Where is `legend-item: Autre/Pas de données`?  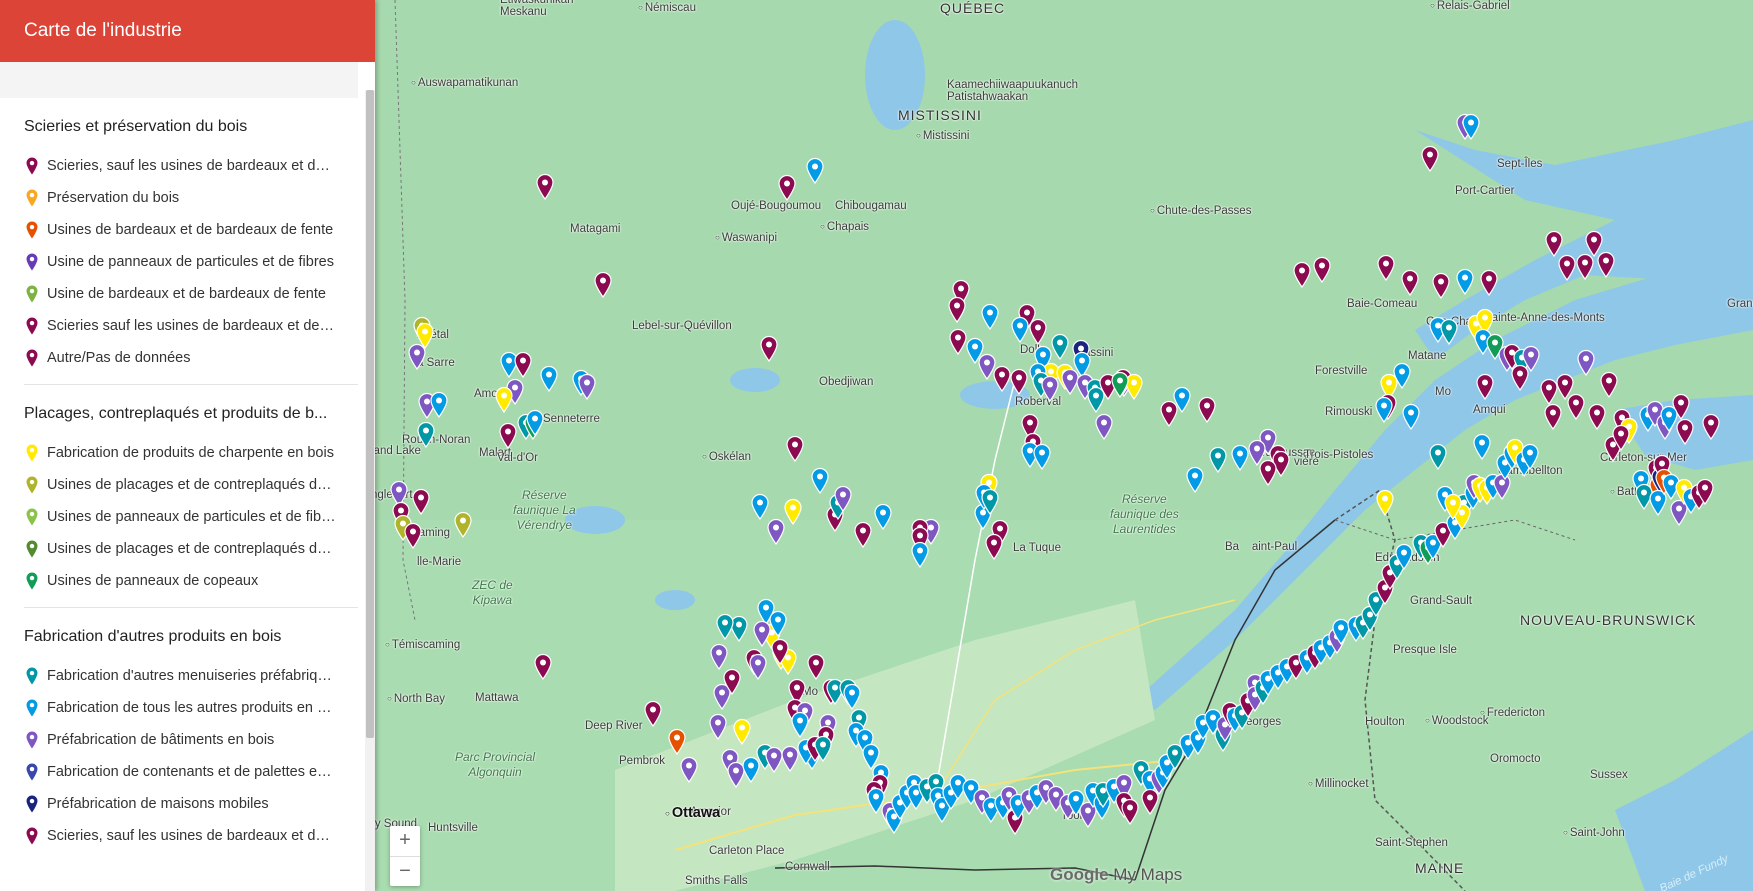 legend-item: Autre/Pas de données is located at coordinates (193, 358).